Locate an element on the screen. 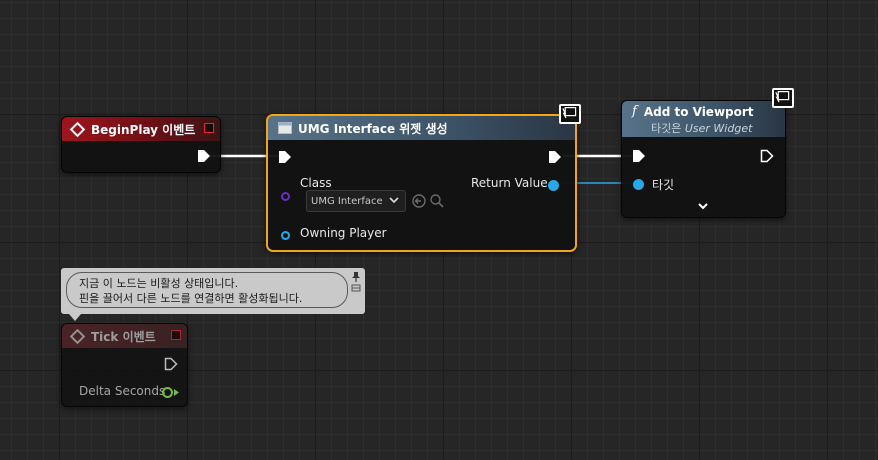 Image resolution: width=878 pixels, height=460 pixels. widget-icon is located at coordinates (285, 128).